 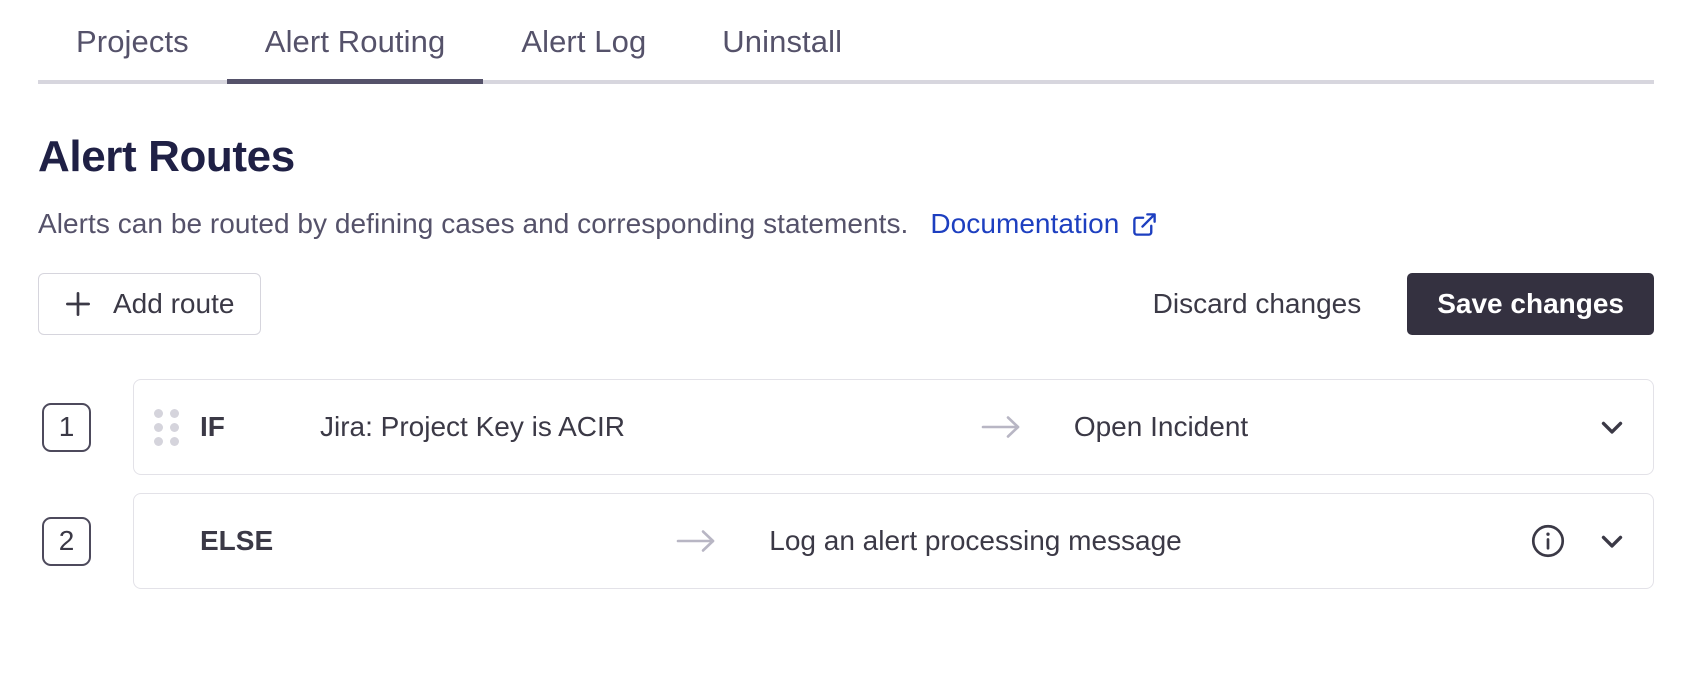 What do you see at coordinates (1390, 304) in the screenshot?
I see `action-toolbar-right: Discard changes Save changes` at bounding box center [1390, 304].